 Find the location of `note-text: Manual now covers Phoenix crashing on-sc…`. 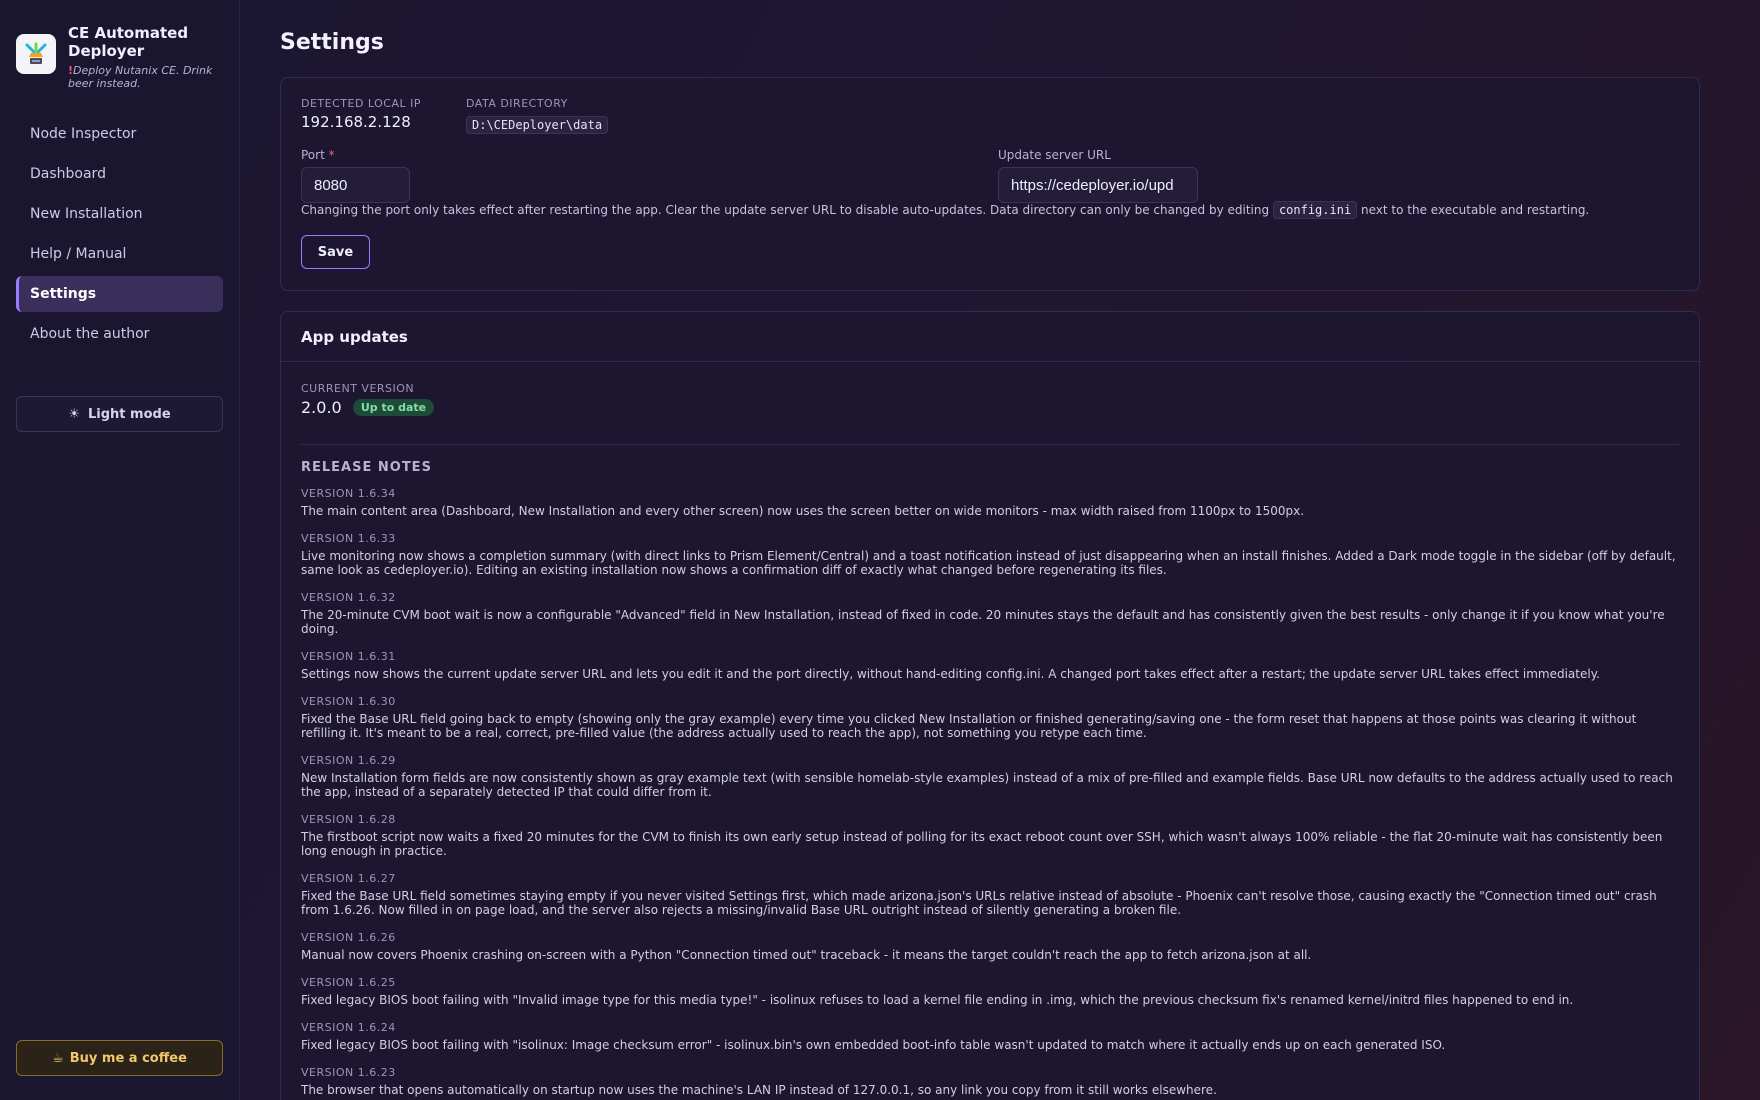

note-text: Manual now covers Phoenix crashing on-sc… is located at coordinates (806, 955).